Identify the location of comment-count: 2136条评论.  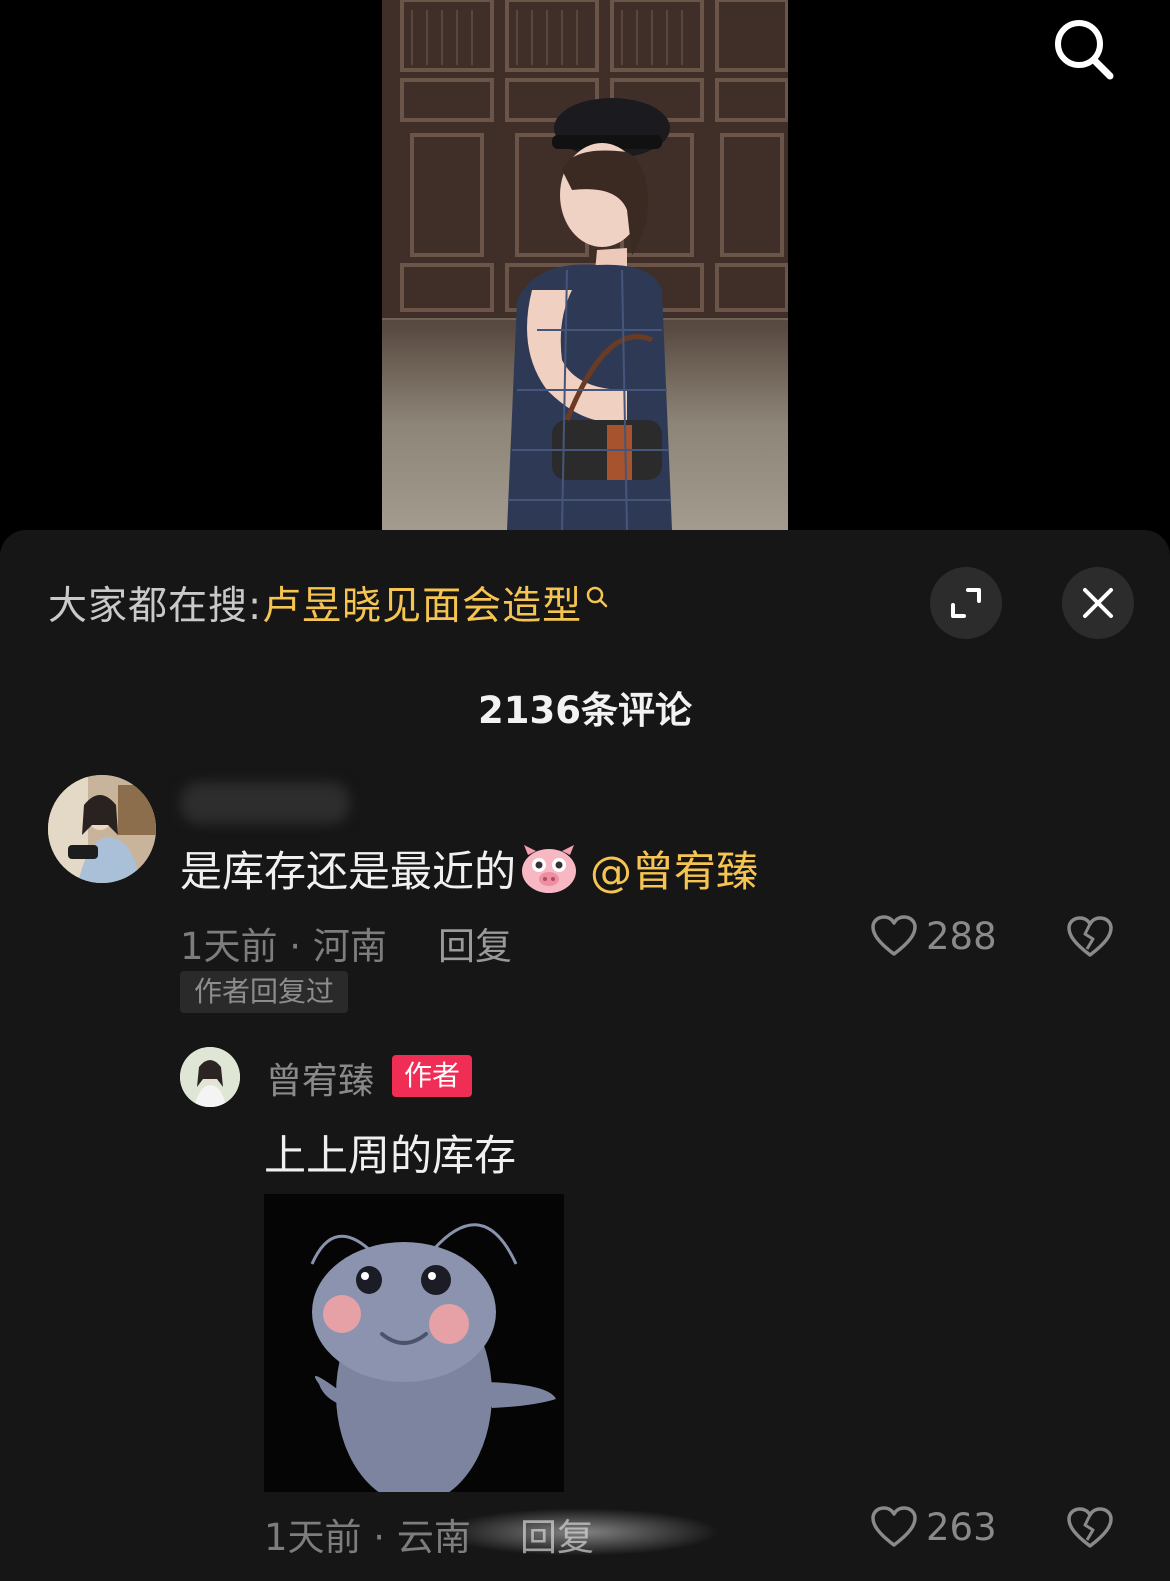
(585, 710).